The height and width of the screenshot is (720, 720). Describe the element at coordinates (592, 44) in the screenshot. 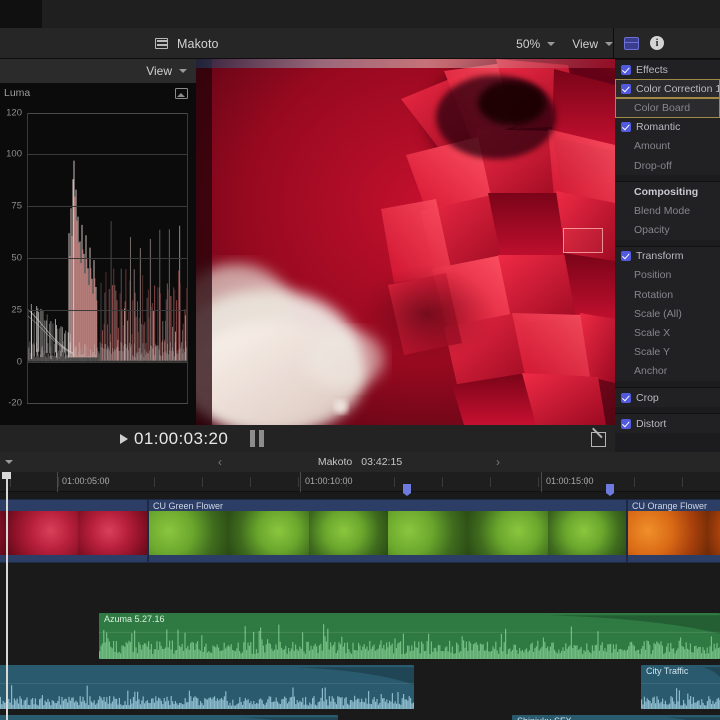

I see `view-dropdown: View` at that location.